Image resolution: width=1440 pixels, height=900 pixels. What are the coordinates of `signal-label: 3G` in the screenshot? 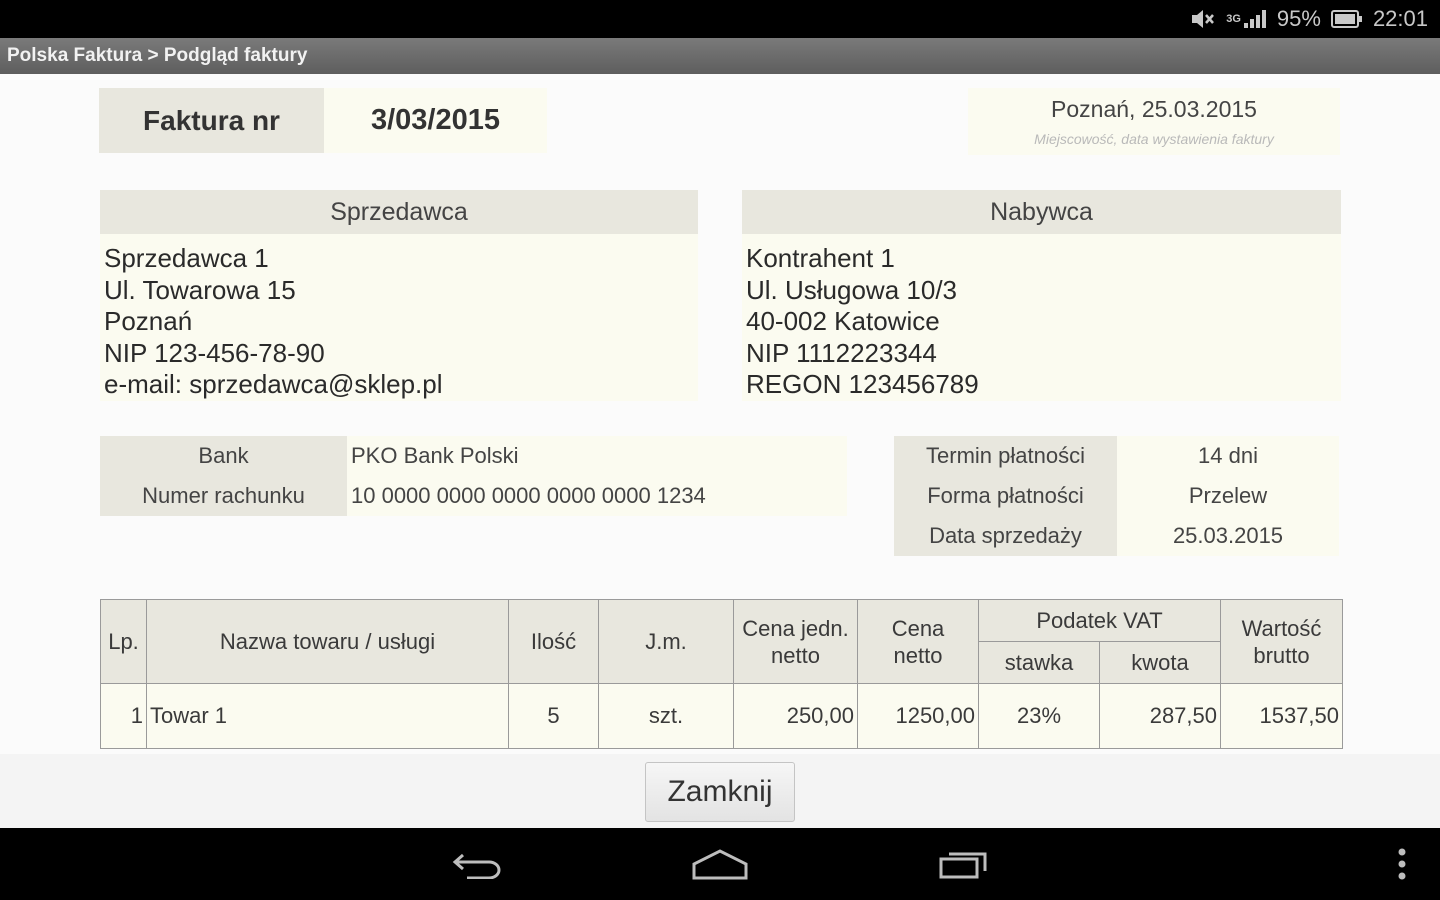 It's located at (1233, 19).